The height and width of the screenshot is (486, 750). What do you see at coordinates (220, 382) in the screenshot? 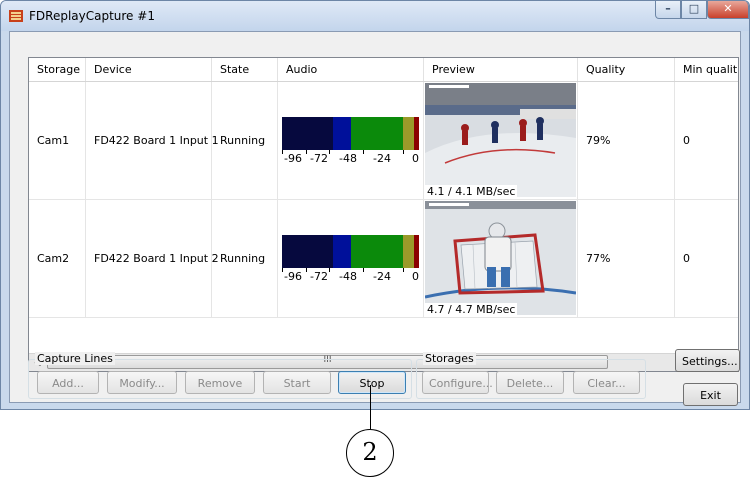
I see `remove-button: Remove` at bounding box center [220, 382].